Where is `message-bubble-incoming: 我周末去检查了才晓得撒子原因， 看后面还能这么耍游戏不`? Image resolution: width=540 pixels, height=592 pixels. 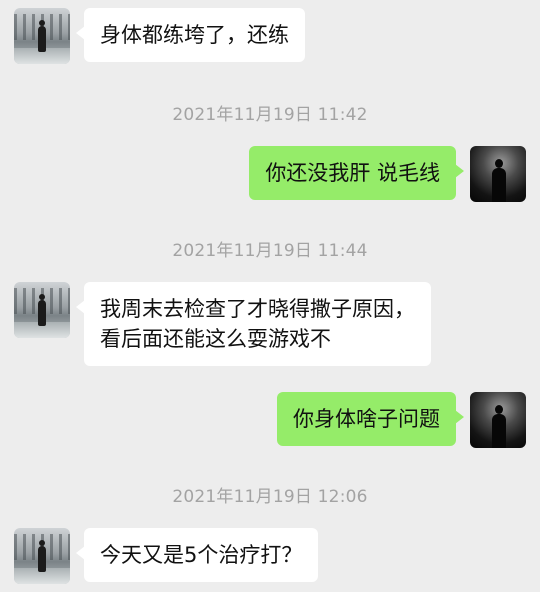
message-bubble-incoming: 我周末去检查了才晓得撒子原因， 看后面还能这么耍游戏不 is located at coordinates (253, 324).